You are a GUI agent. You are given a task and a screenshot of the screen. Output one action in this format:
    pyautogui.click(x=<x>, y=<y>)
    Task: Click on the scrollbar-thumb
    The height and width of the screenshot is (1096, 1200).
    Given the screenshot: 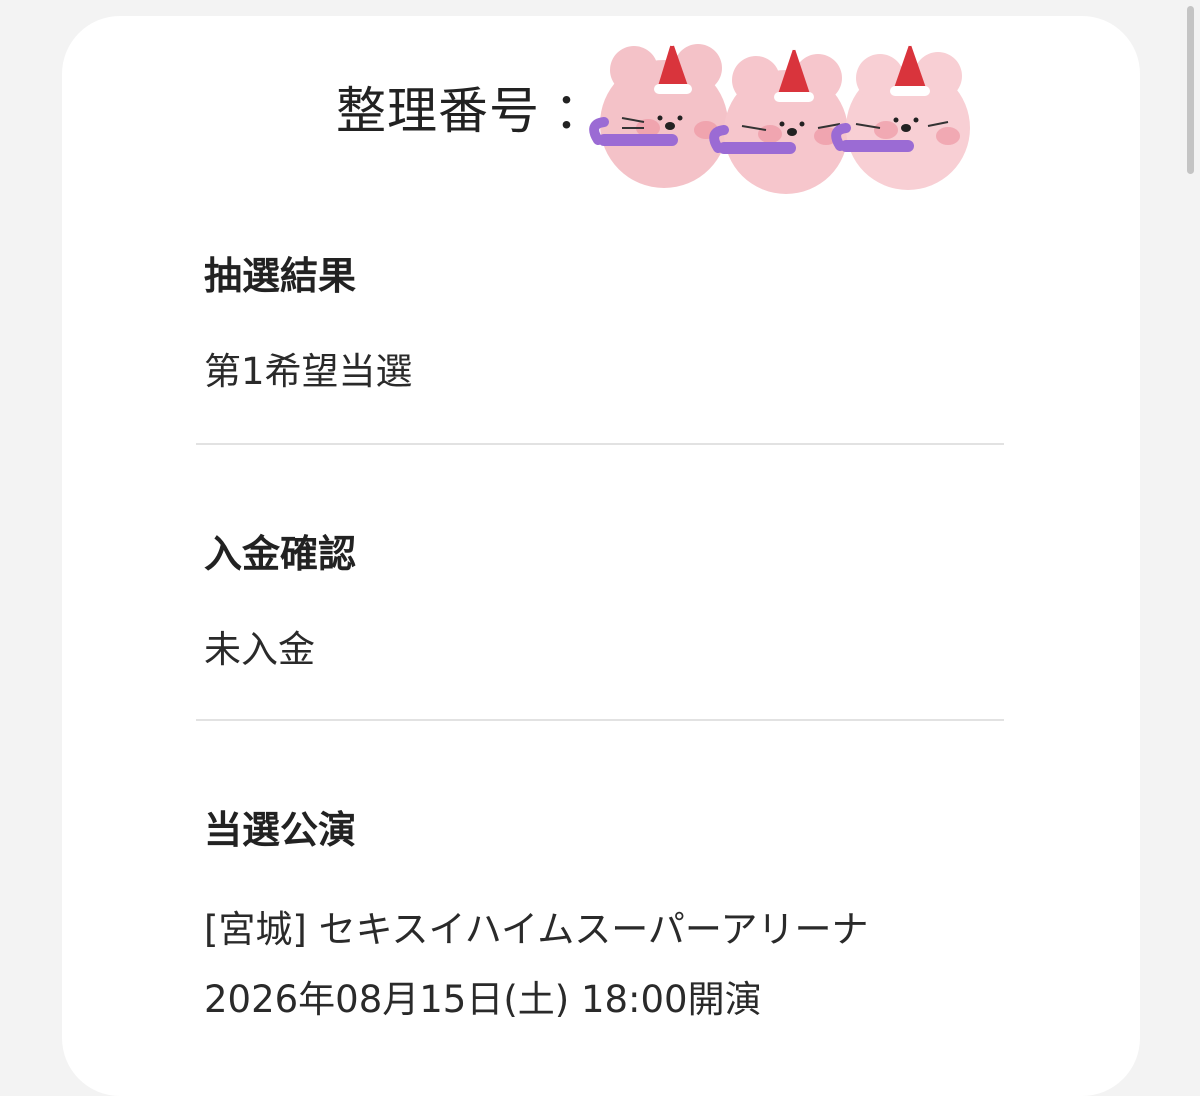 What is the action you would take?
    pyautogui.click(x=1190, y=90)
    